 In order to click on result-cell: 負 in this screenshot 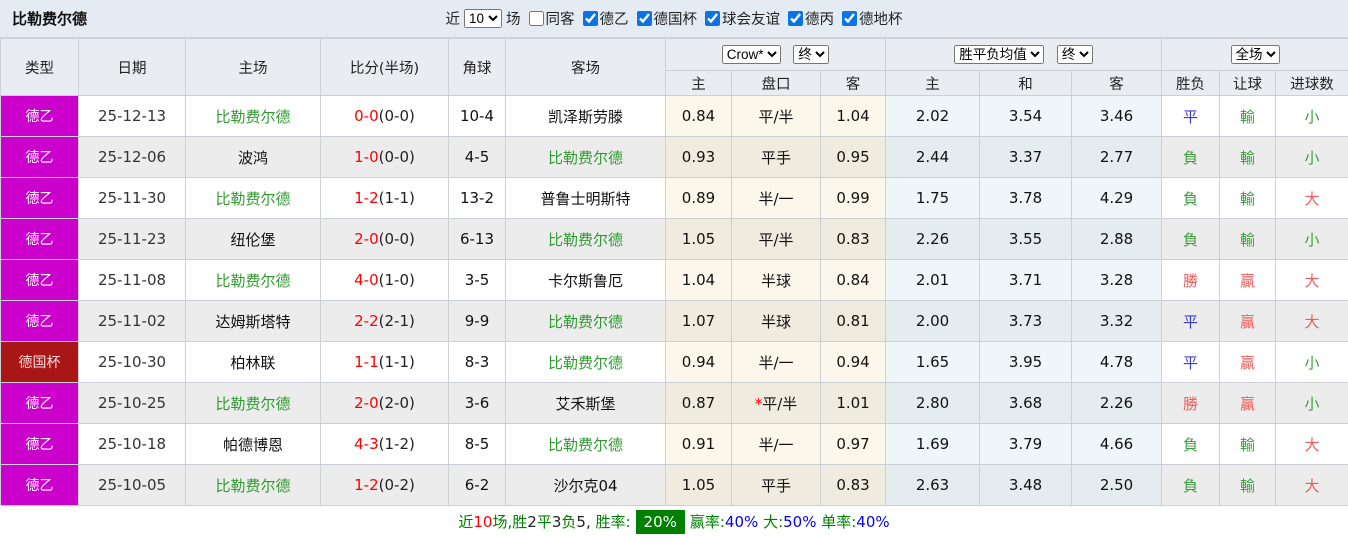, I will do `click(1191, 198)`.